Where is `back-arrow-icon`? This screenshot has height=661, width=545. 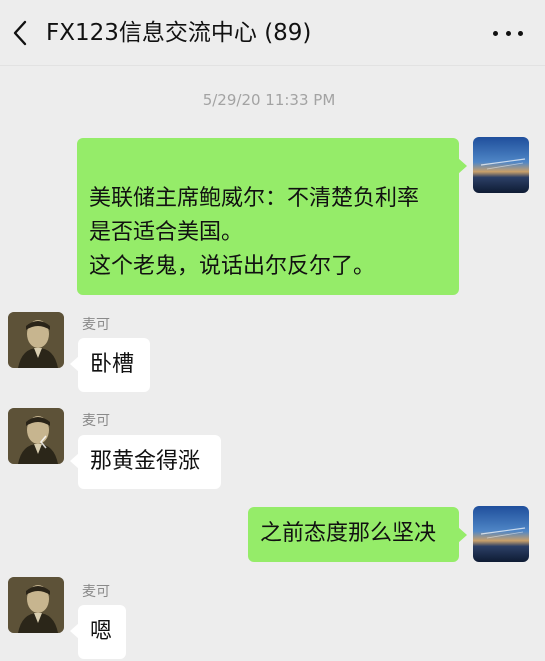
back-arrow-icon is located at coordinates (20, 33).